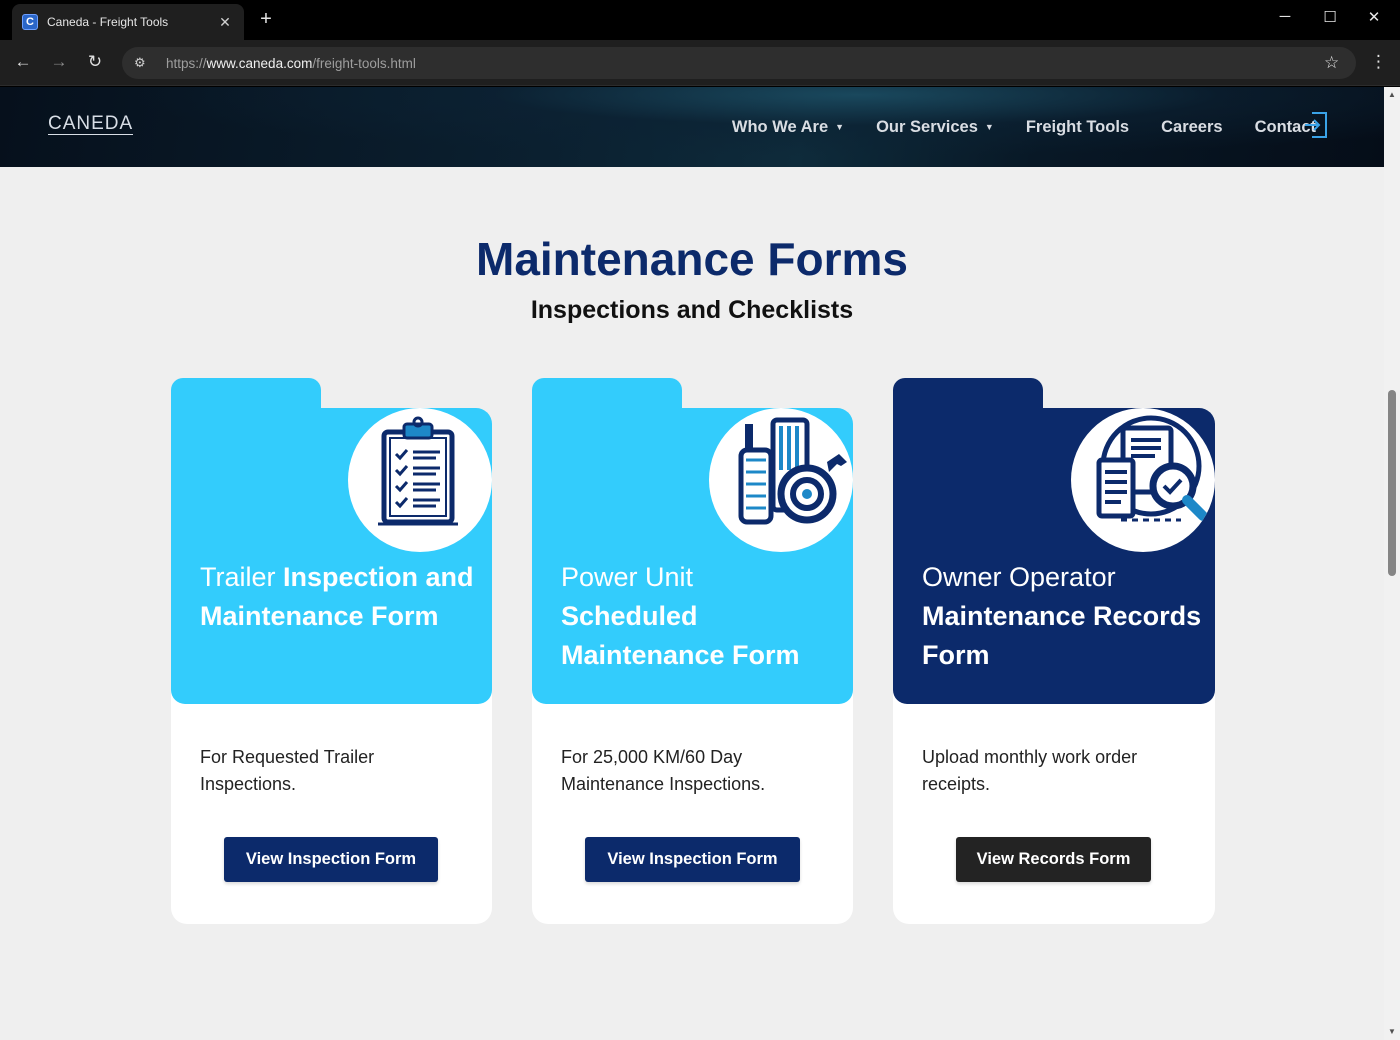 This screenshot has width=1400, height=1040. What do you see at coordinates (364, 63) in the screenshot?
I see `url-path: /freight-tools.html` at bounding box center [364, 63].